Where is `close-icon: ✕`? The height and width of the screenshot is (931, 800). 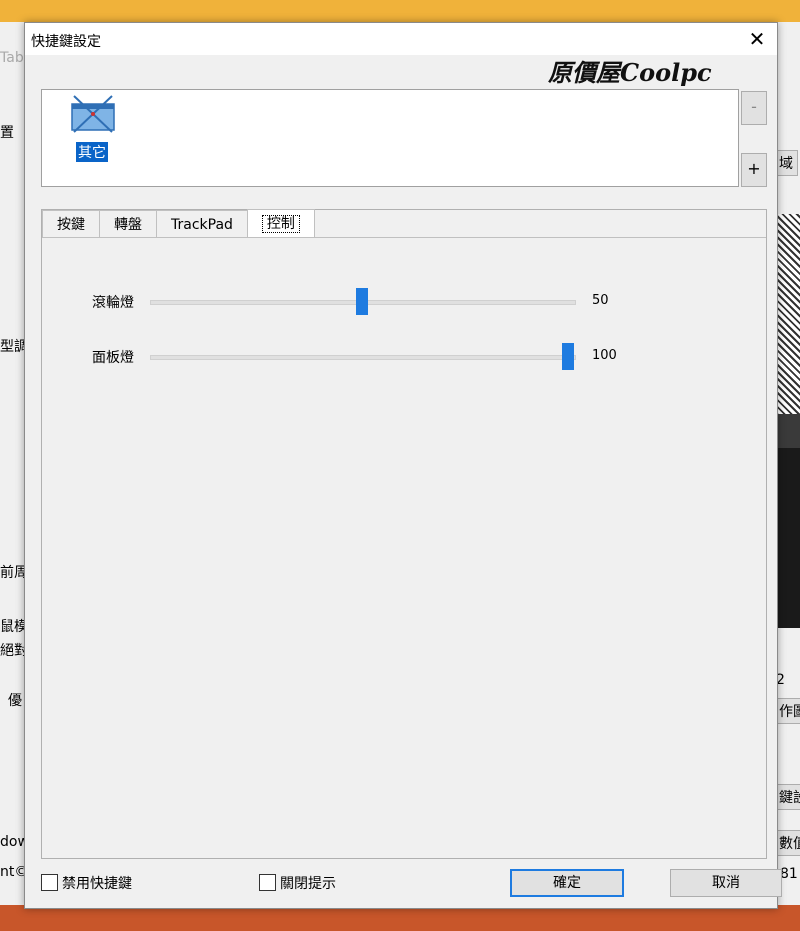 close-icon: ✕ is located at coordinates (757, 39).